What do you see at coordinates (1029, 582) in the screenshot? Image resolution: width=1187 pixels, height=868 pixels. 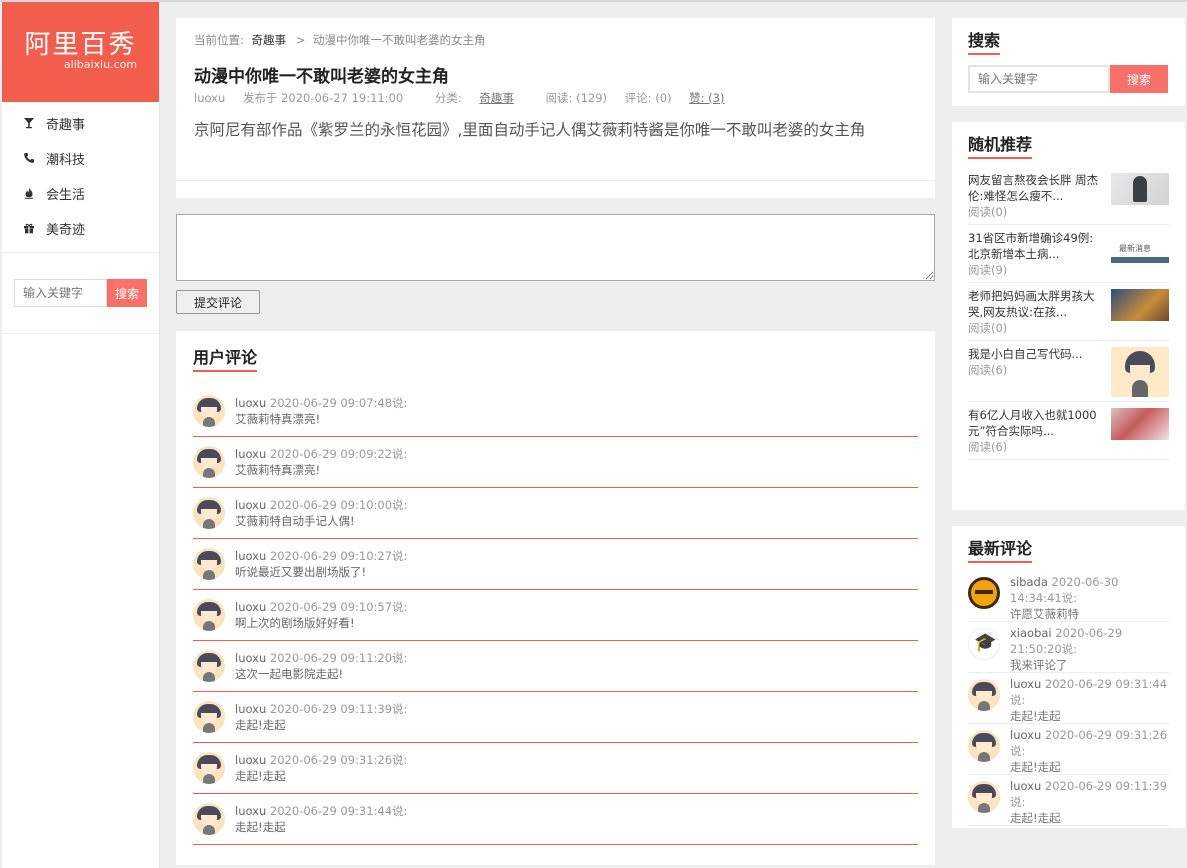 I see `comment-user: sibada` at bounding box center [1029, 582].